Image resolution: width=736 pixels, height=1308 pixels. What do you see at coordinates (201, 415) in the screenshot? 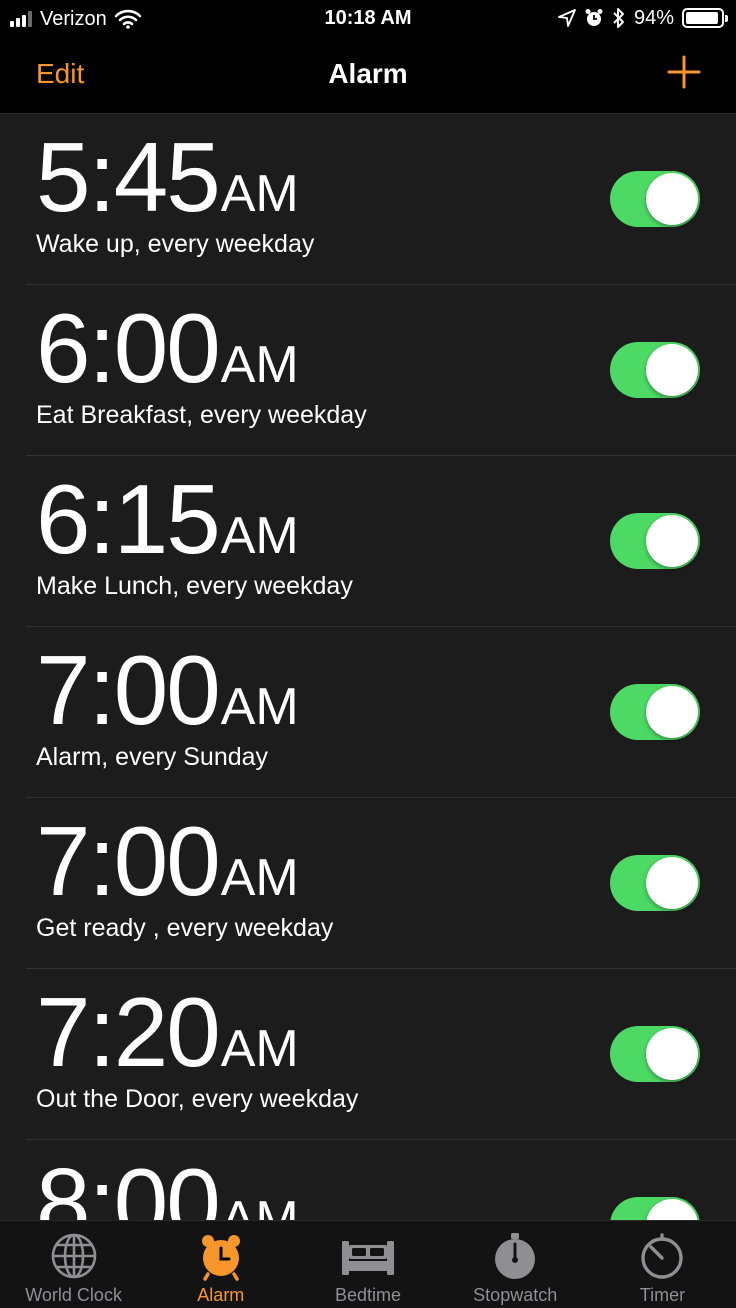
I see `alarm-label: Eat Breakfast, every weekday` at bounding box center [201, 415].